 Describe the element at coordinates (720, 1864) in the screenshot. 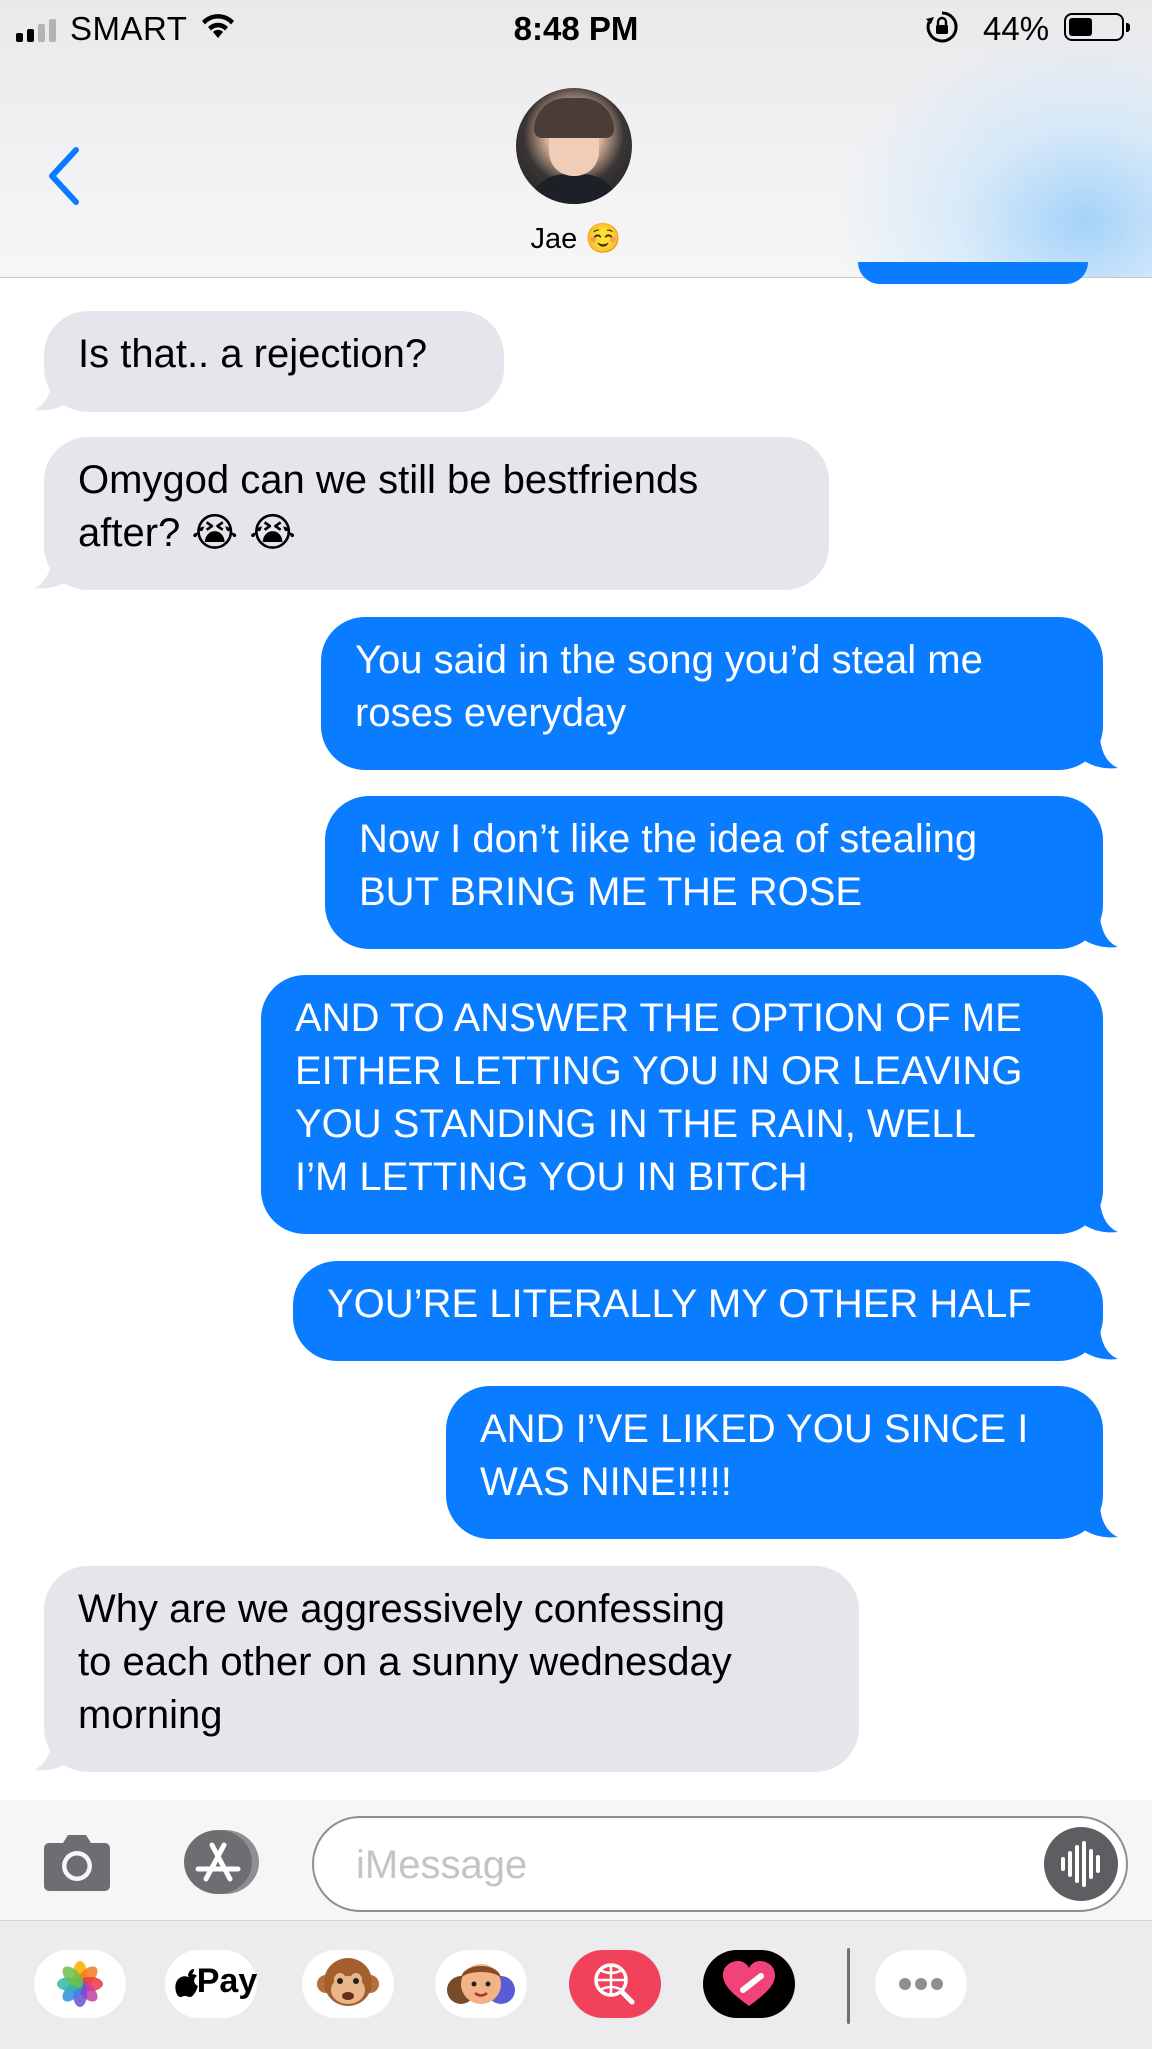

I see `message-input: iMessage` at that location.